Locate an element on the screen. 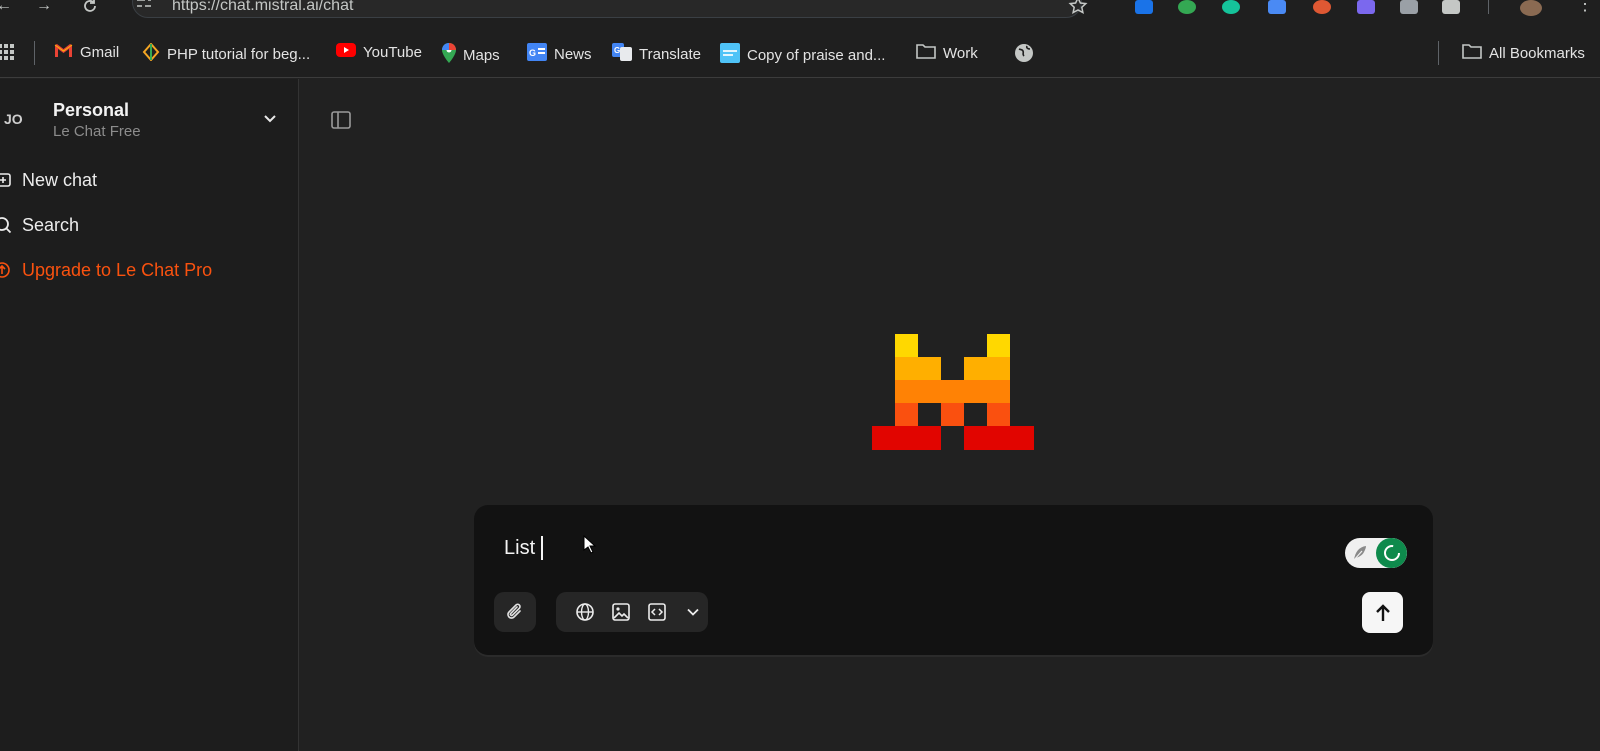 The width and height of the screenshot is (1600, 751). bookmark-news: G News is located at coordinates (559, 54).